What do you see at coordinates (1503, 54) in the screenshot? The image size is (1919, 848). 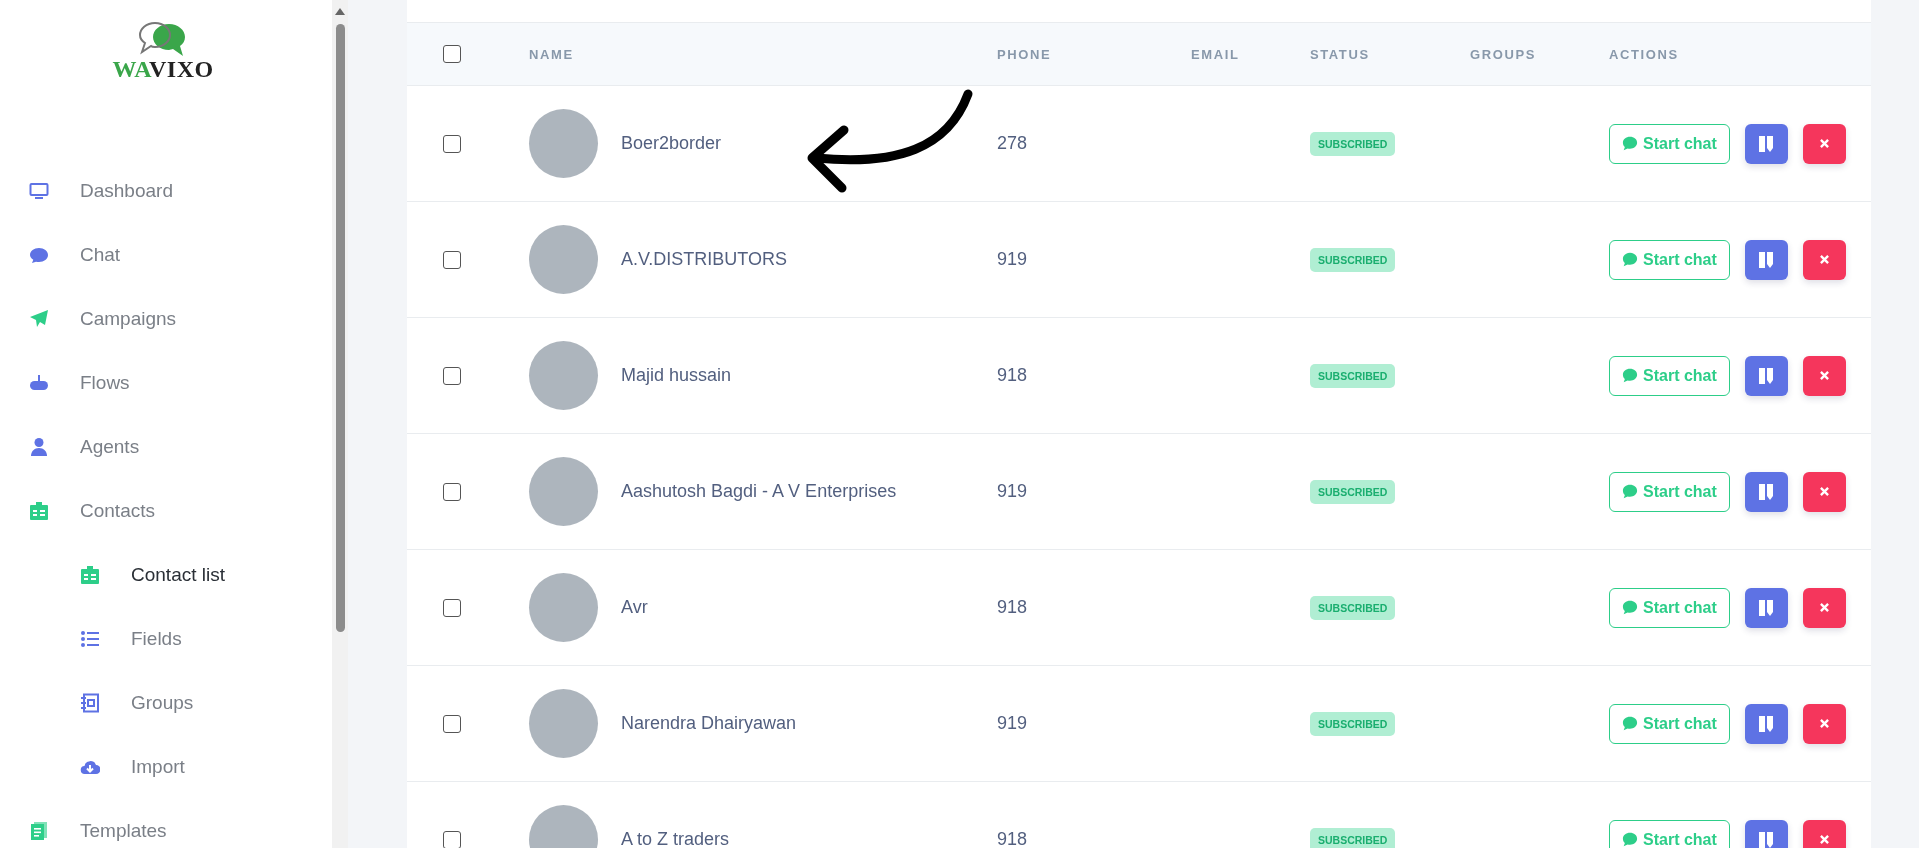 I see `column-header: GROUPS` at bounding box center [1503, 54].